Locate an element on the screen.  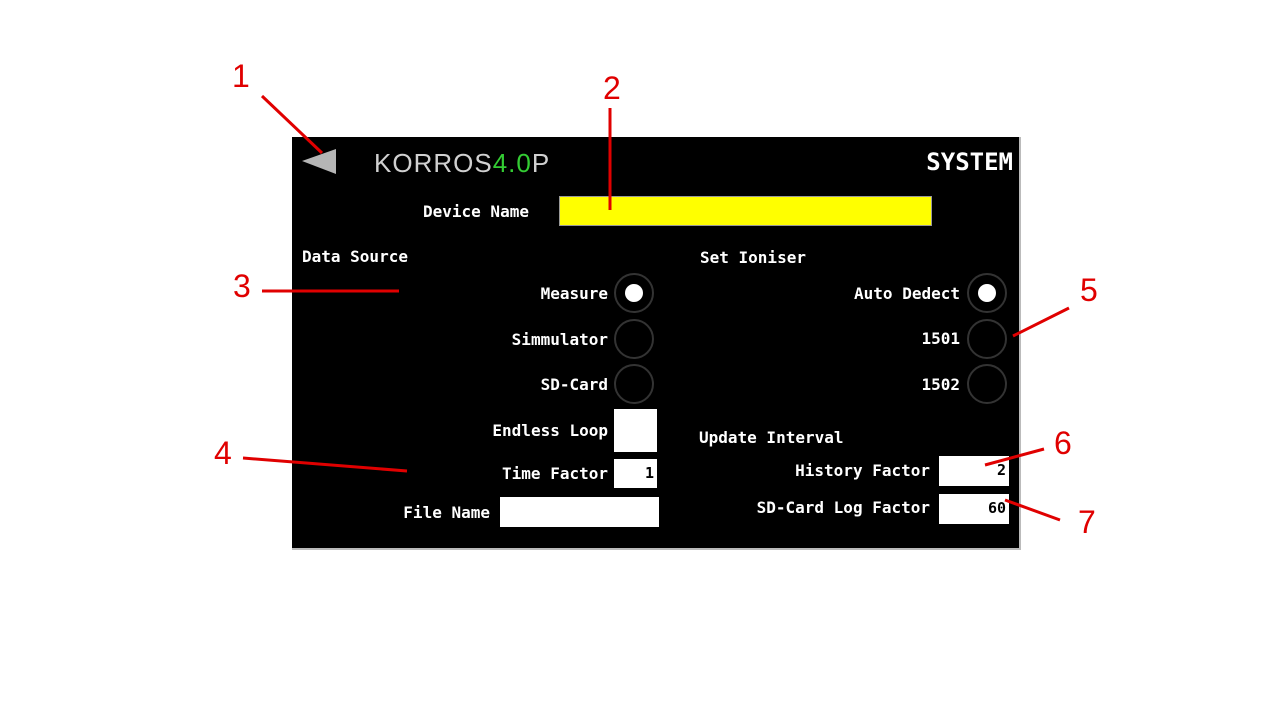
update-interval-heading: Update Interval is located at coordinates (771, 437).